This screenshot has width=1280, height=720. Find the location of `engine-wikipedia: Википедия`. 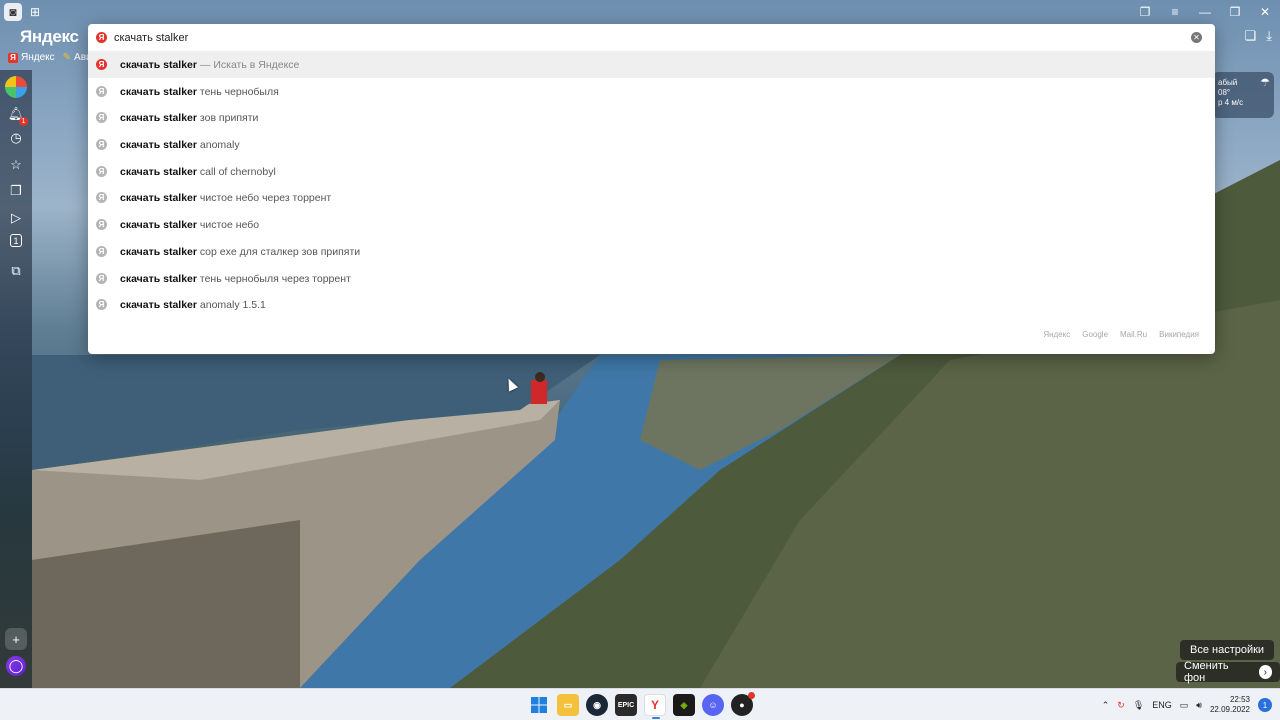

engine-wikipedia: Википедия is located at coordinates (1179, 334).